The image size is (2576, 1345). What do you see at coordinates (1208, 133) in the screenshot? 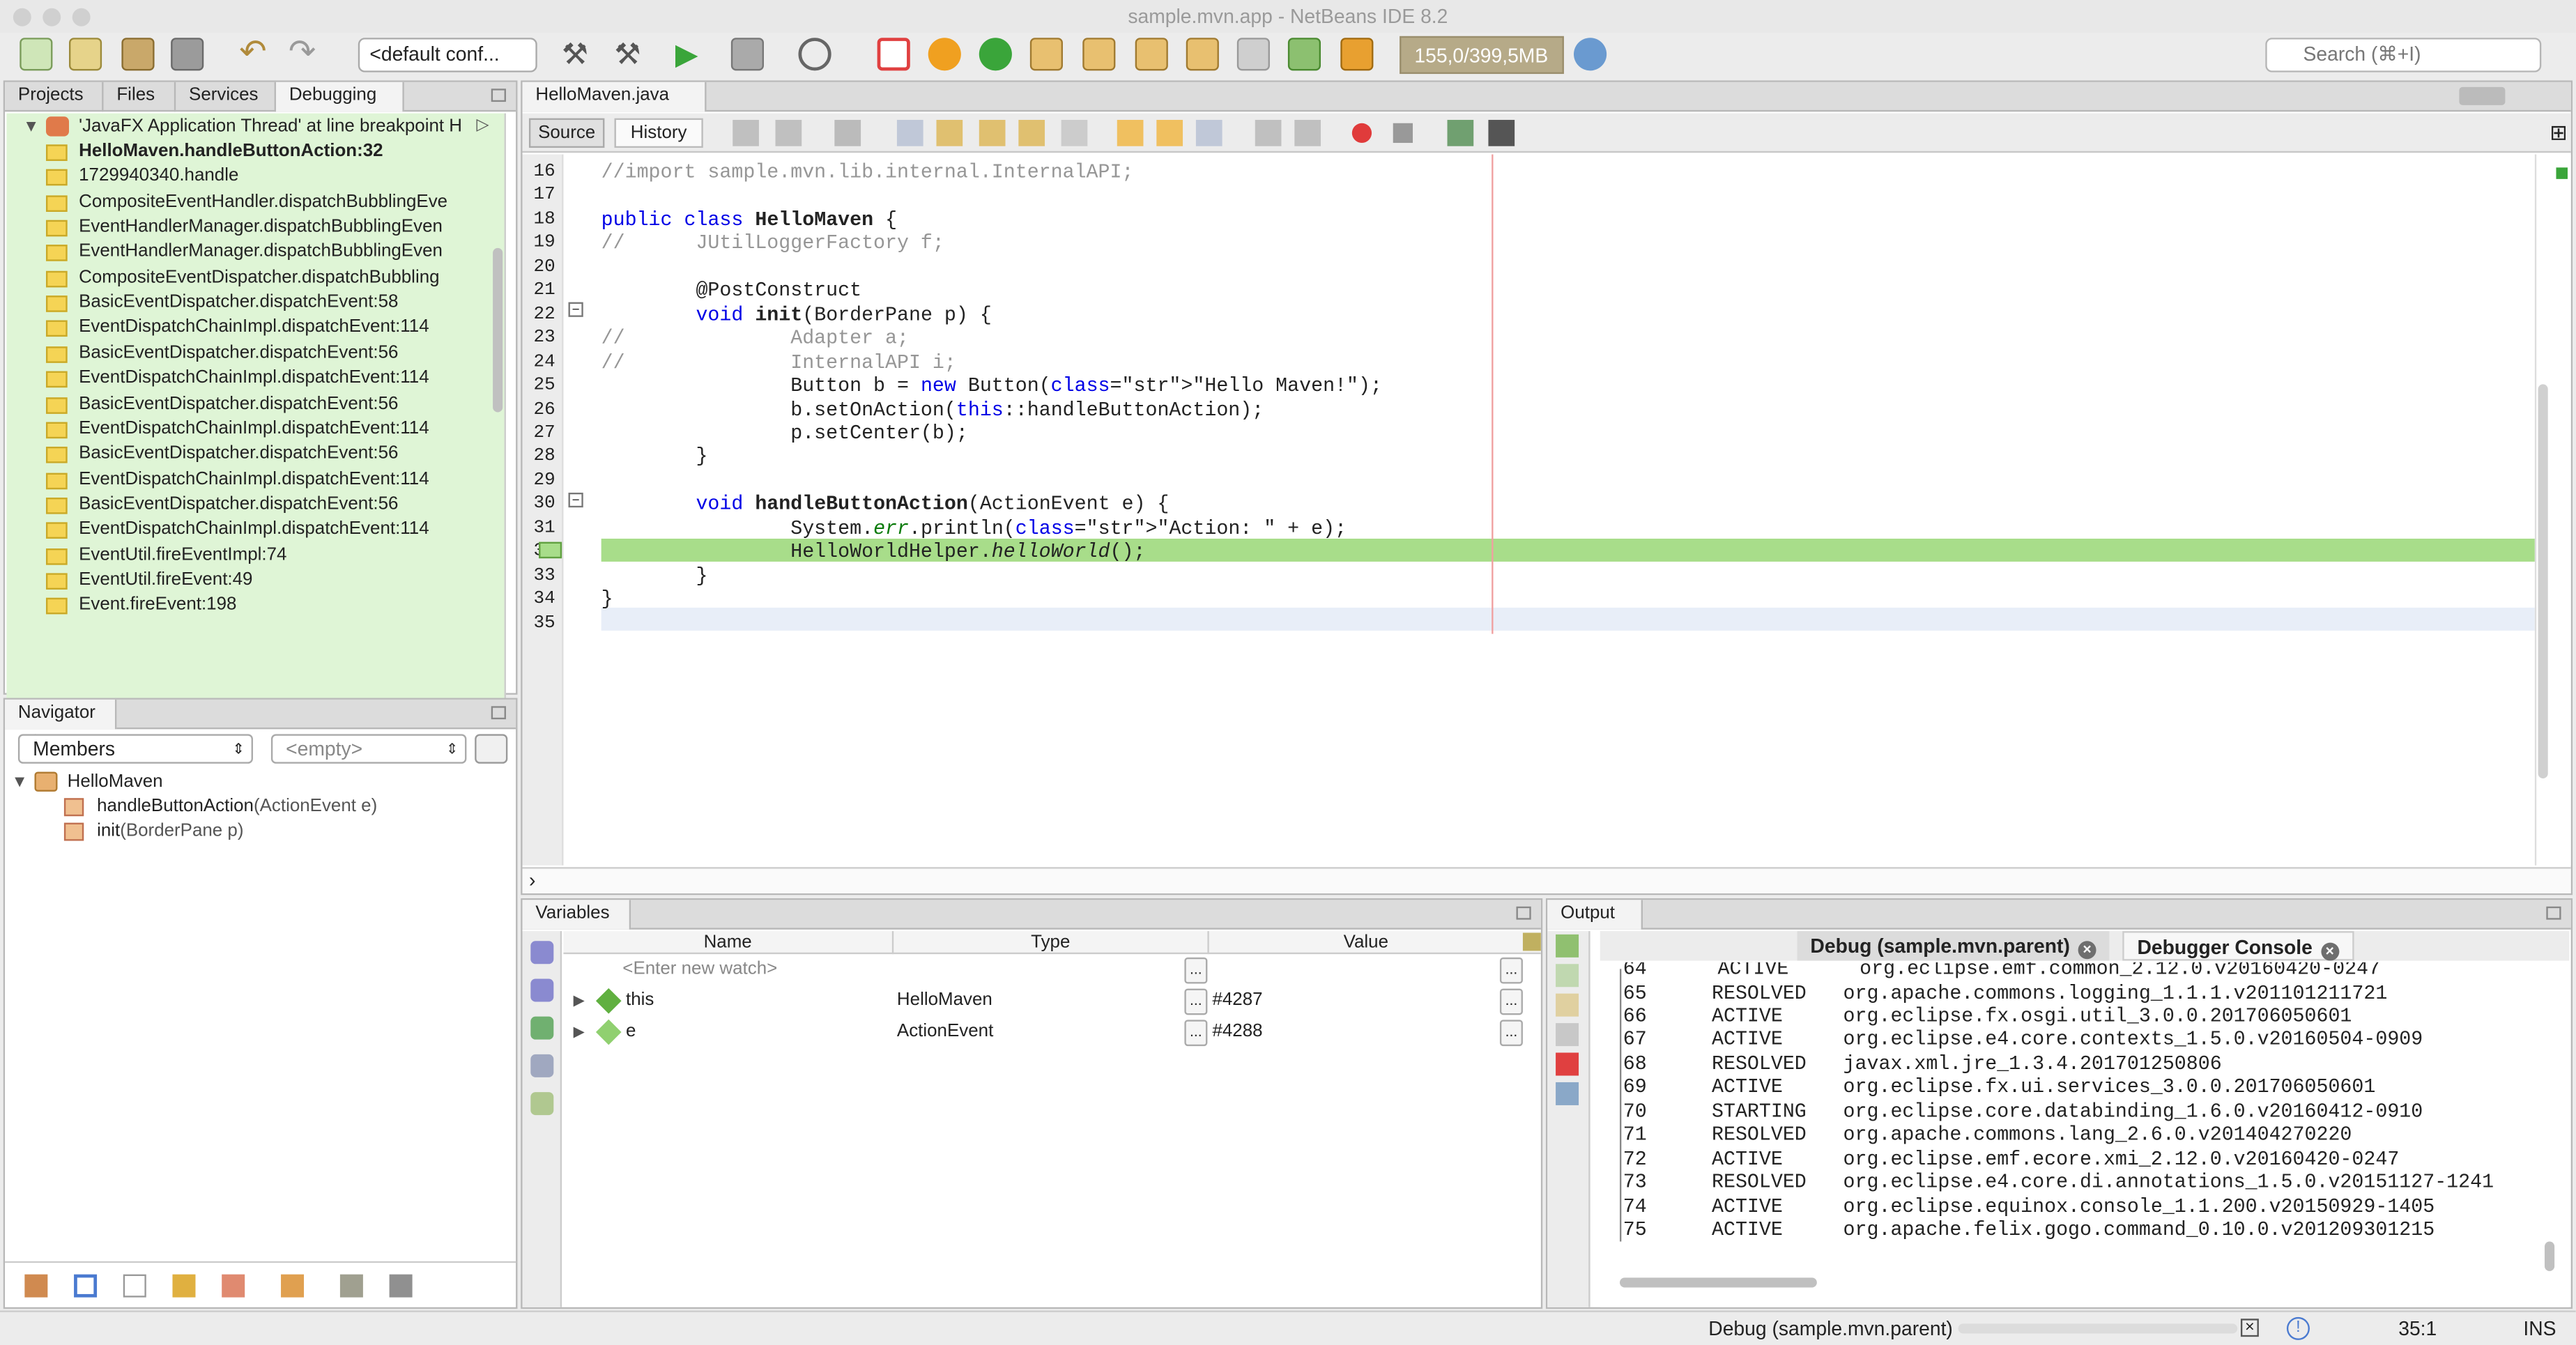
I see `toggle-bookmark-icon` at bounding box center [1208, 133].